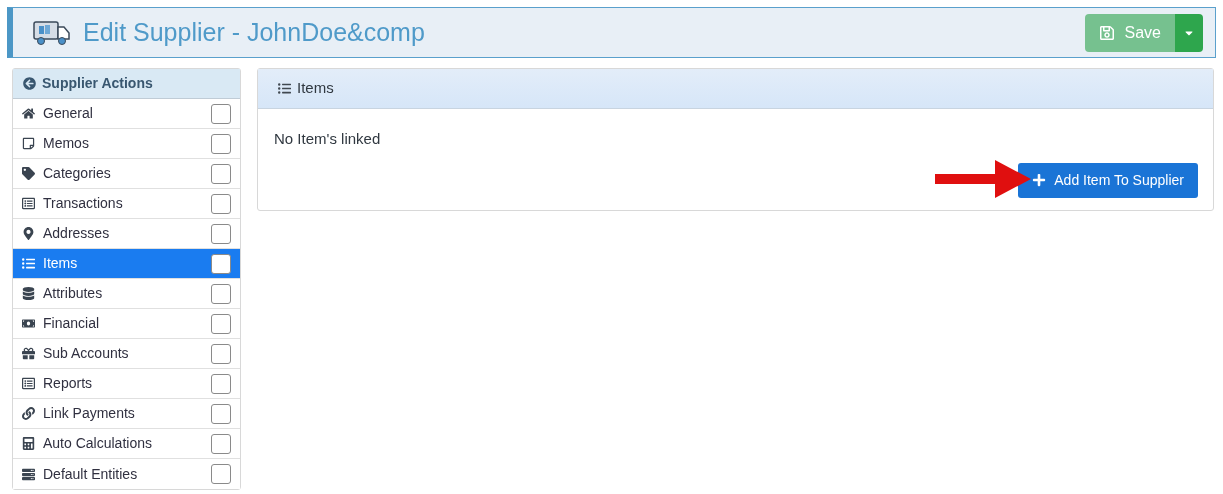 The width and height of the screenshot is (1223, 494). What do you see at coordinates (97, 443) in the screenshot?
I see `sidebar-label: Auto Calculations` at bounding box center [97, 443].